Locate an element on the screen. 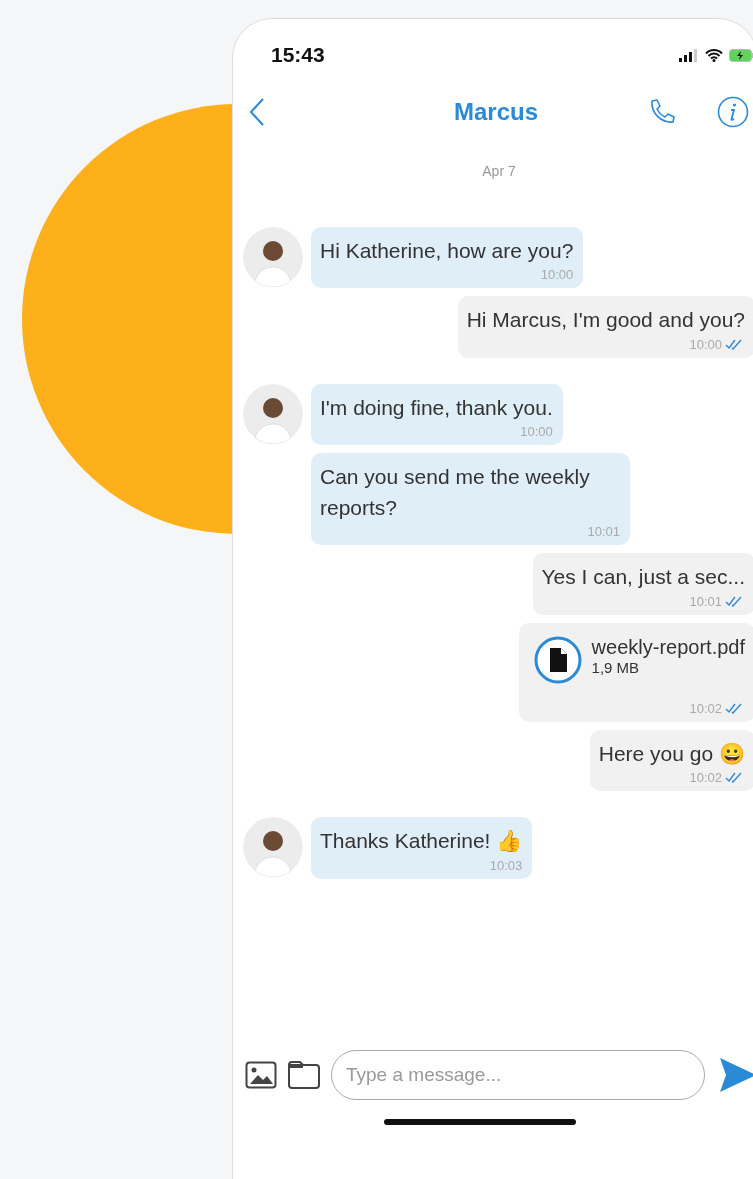 The image size is (753, 1179). message-text: Hi Katherine, how are you? is located at coordinates (447, 251).